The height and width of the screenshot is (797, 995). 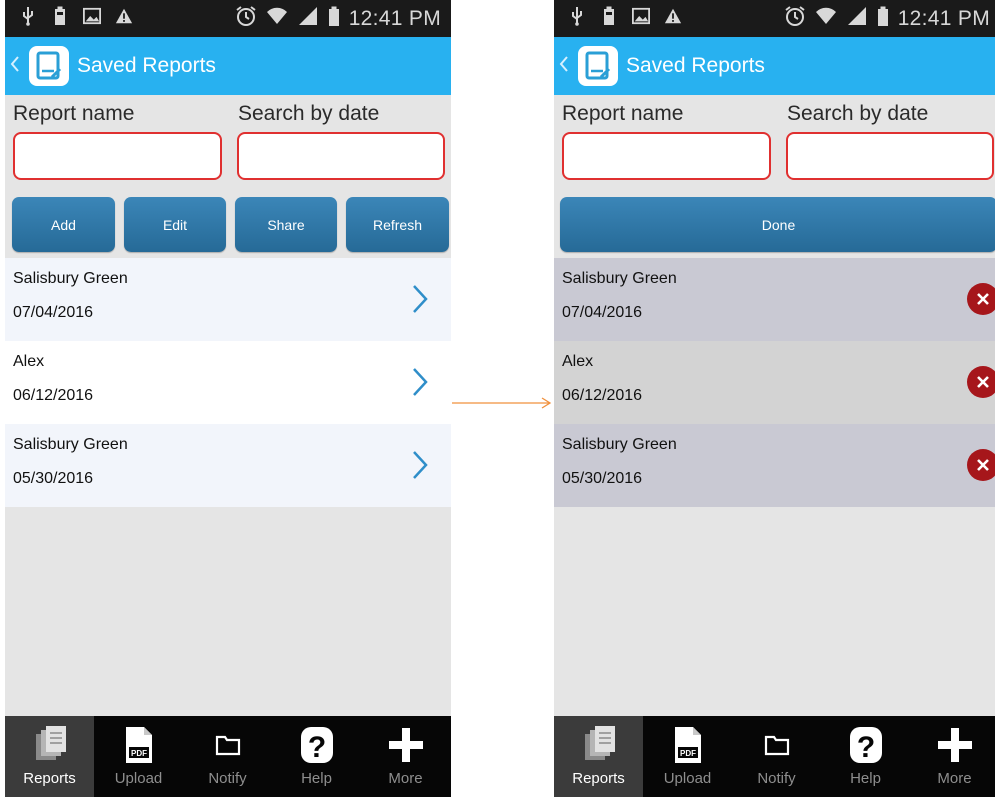 What do you see at coordinates (405, 778) in the screenshot?
I see `tab-label: More` at bounding box center [405, 778].